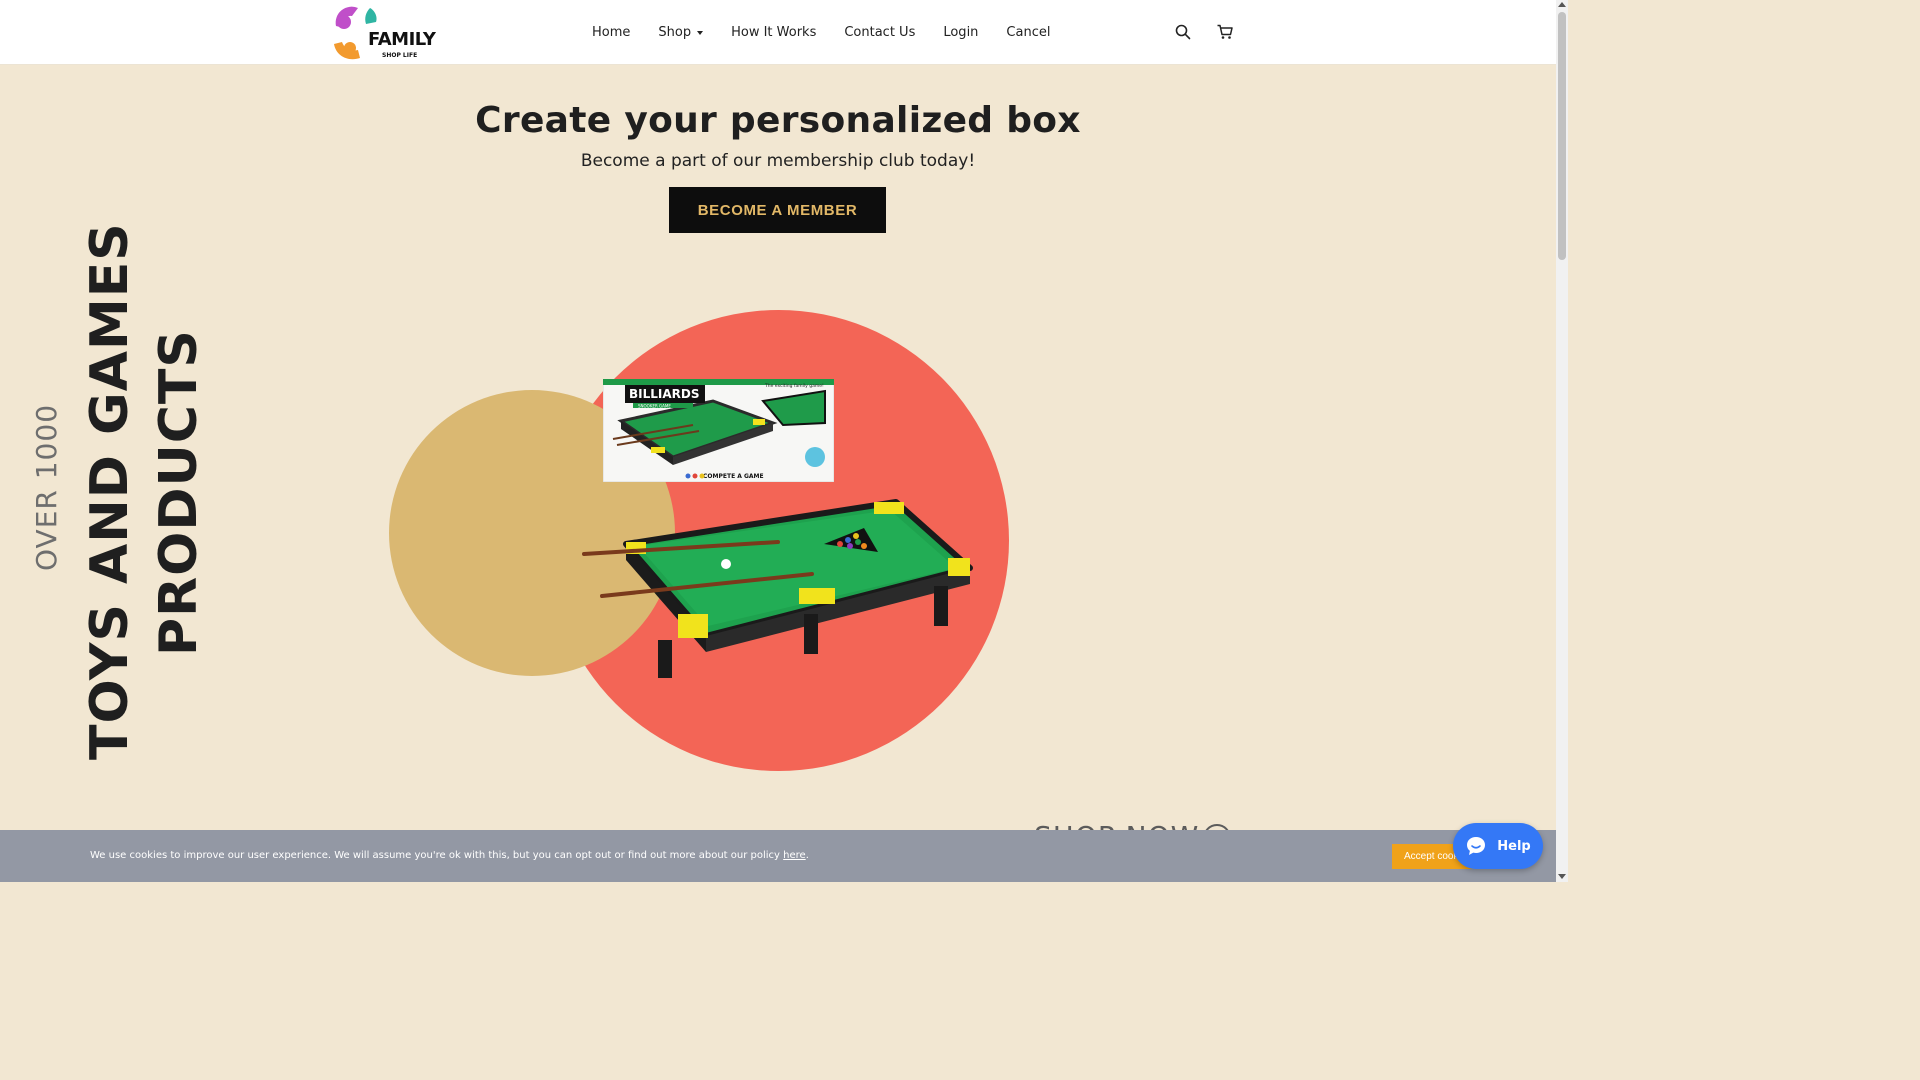 The height and width of the screenshot is (1080, 1920). I want to click on nav-cancel: Cancel, so click(1028, 32).